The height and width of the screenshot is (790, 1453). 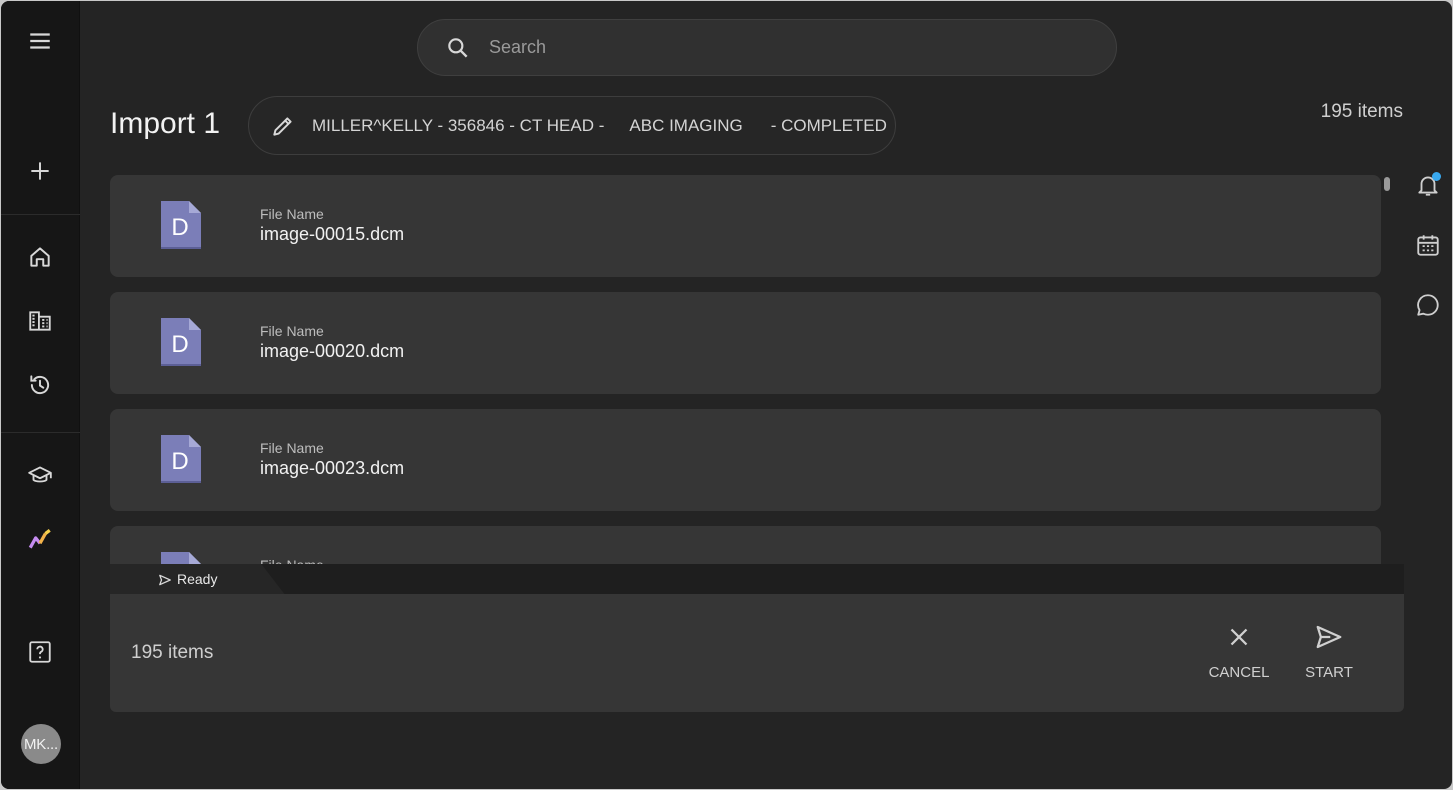 I want to click on list-item: D File Name image-00020.dcm, so click(x=745, y=343).